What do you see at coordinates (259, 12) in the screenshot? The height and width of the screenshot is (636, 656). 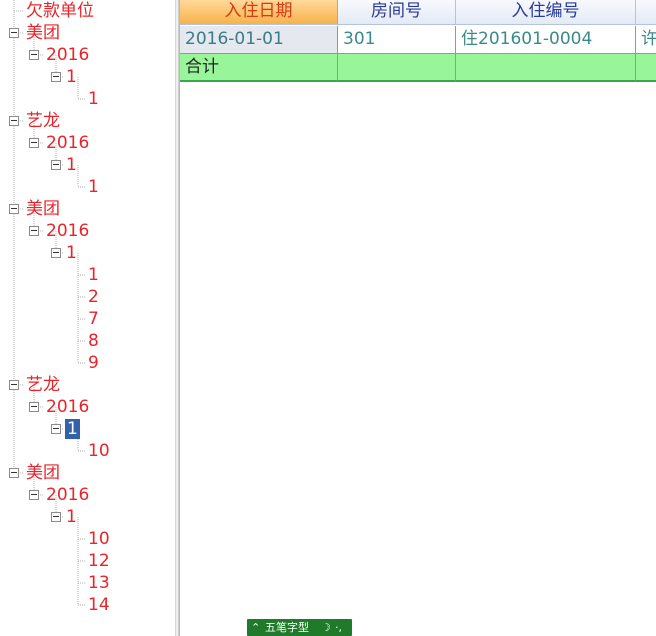 I see `column-header-checkin-date: 入住日期` at bounding box center [259, 12].